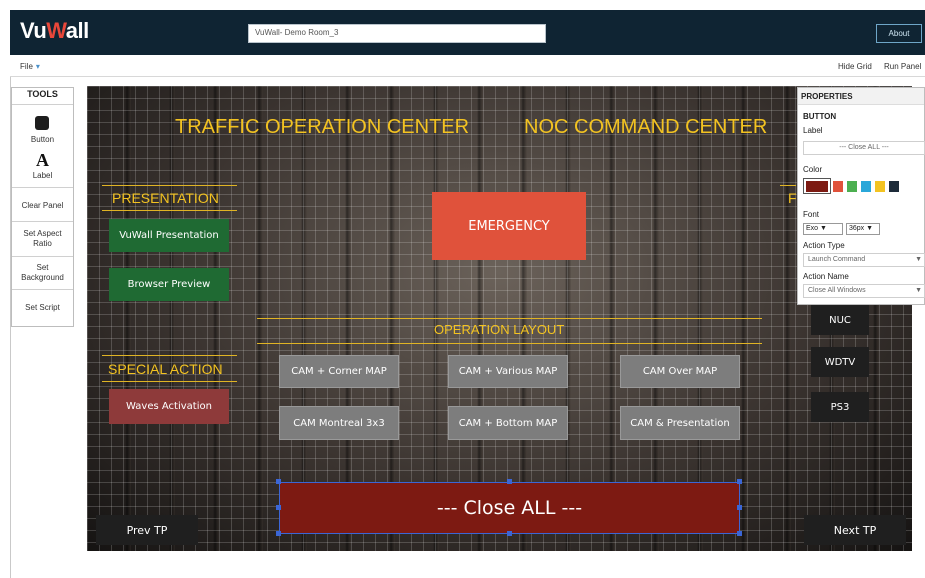 The image size is (925, 578). What do you see at coordinates (861, 96) in the screenshot?
I see `properties-title: PROPERTIES` at bounding box center [861, 96].